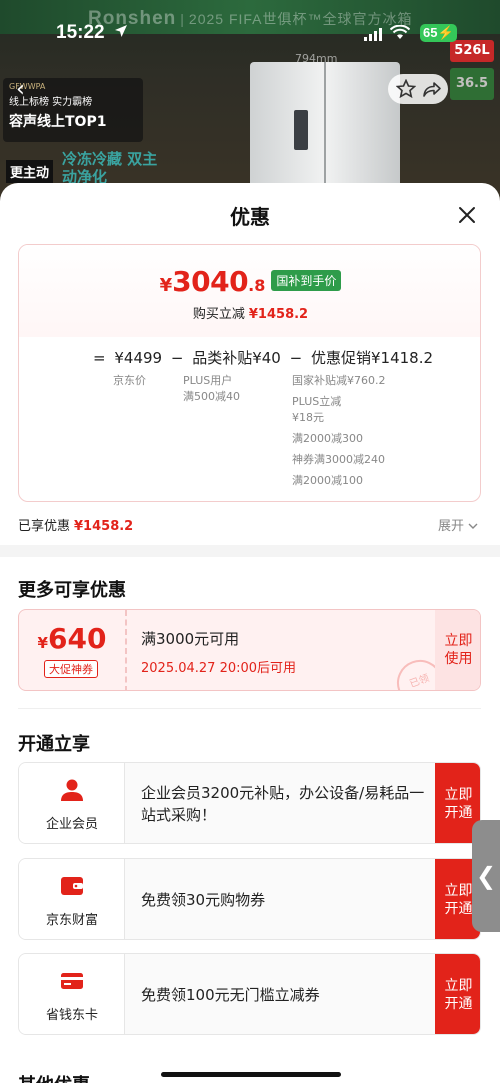 This screenshot has width=500, height=1083. Describe the element at coordinates (250, 217) in the screenshot. I see `sheet-title: 优惠` at that location.